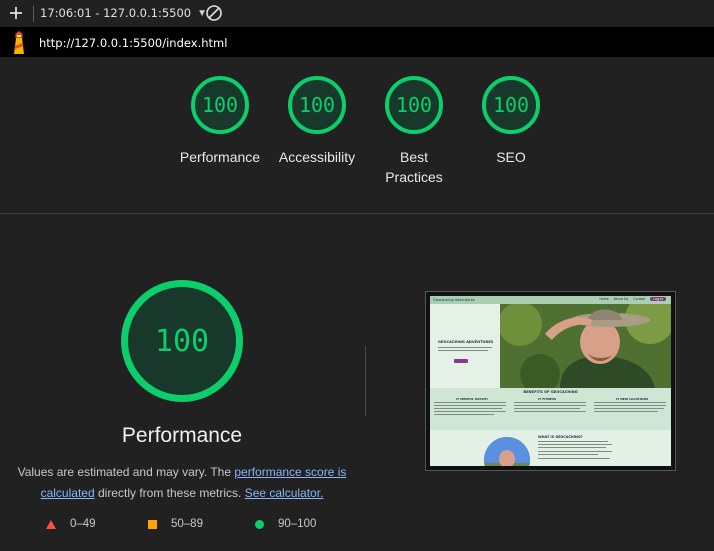 Image resolution: width=714 pixels, height=551 pixels. What do you see at coordinates (317, 157) in the screenshot?
I see `gauge-label: Accessibility` at bounding box center [317, 157].